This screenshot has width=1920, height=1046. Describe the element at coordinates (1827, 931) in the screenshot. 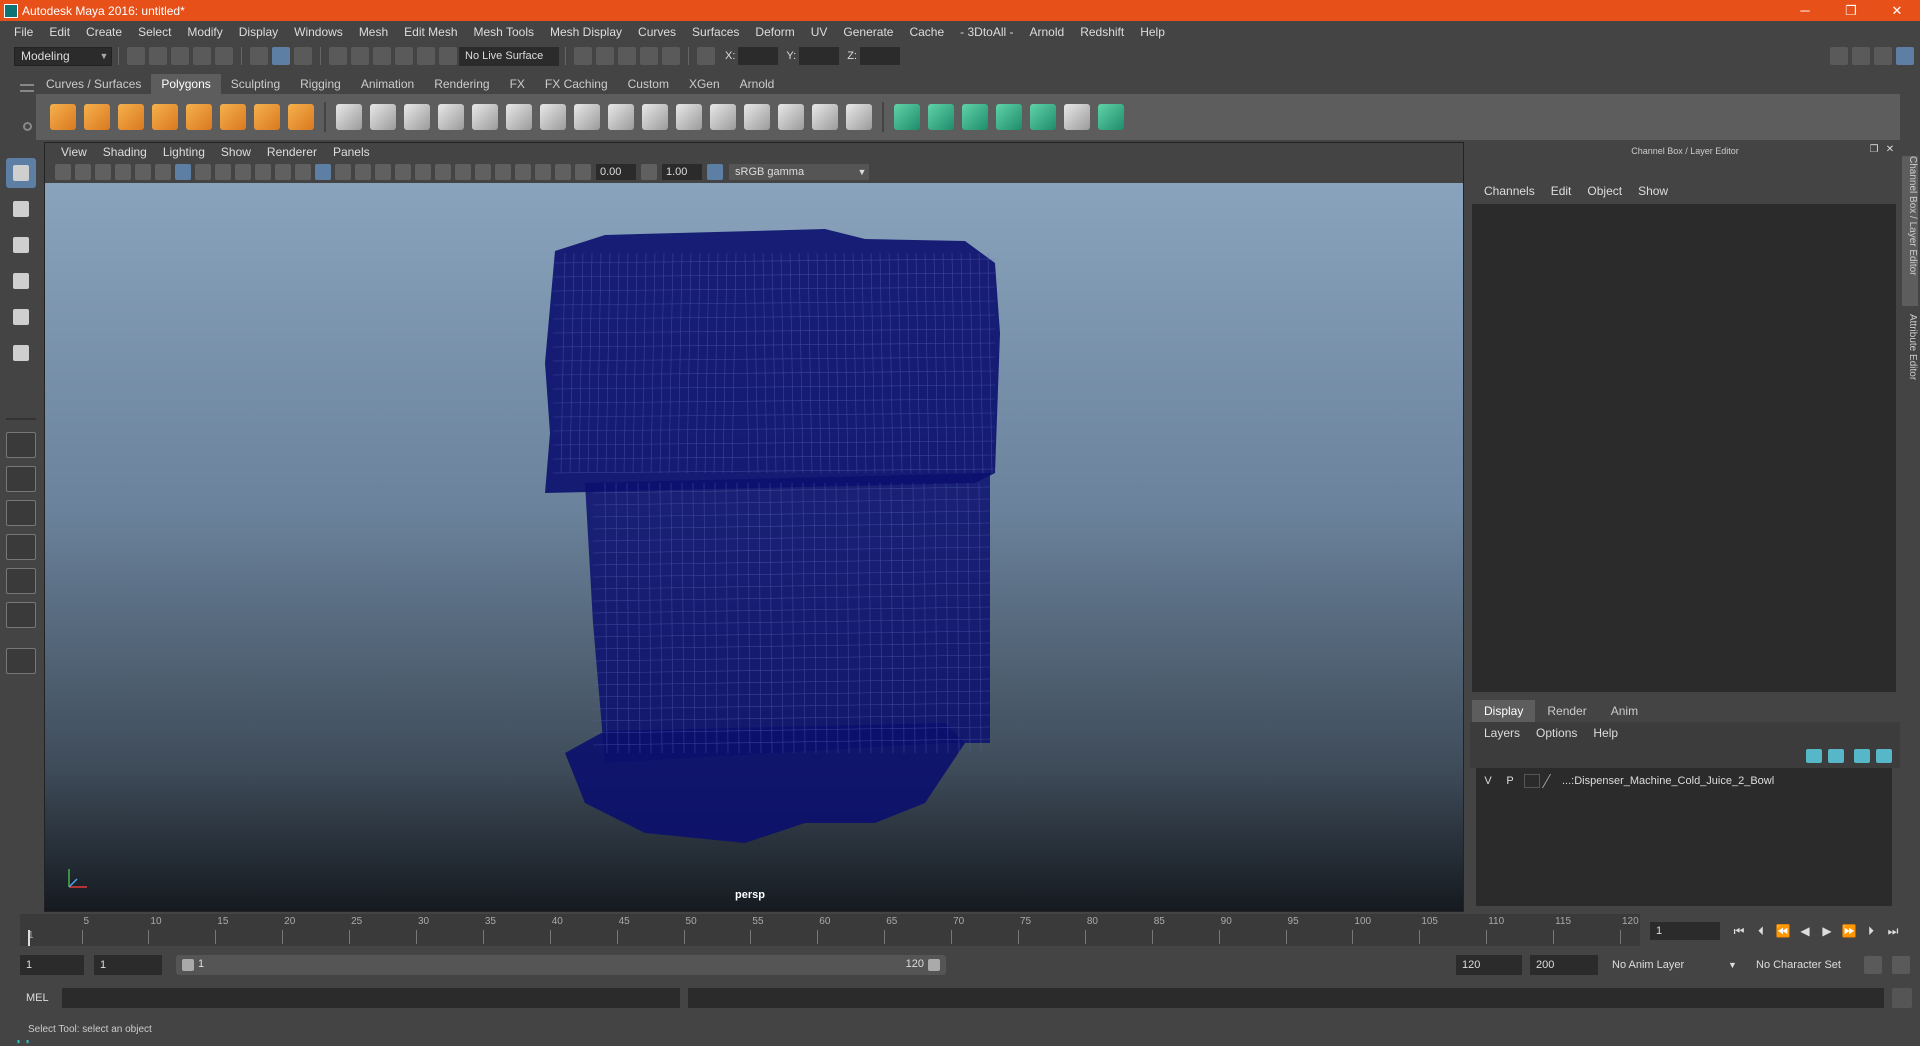

I see `play-forwards-icon: ▶` at that location.